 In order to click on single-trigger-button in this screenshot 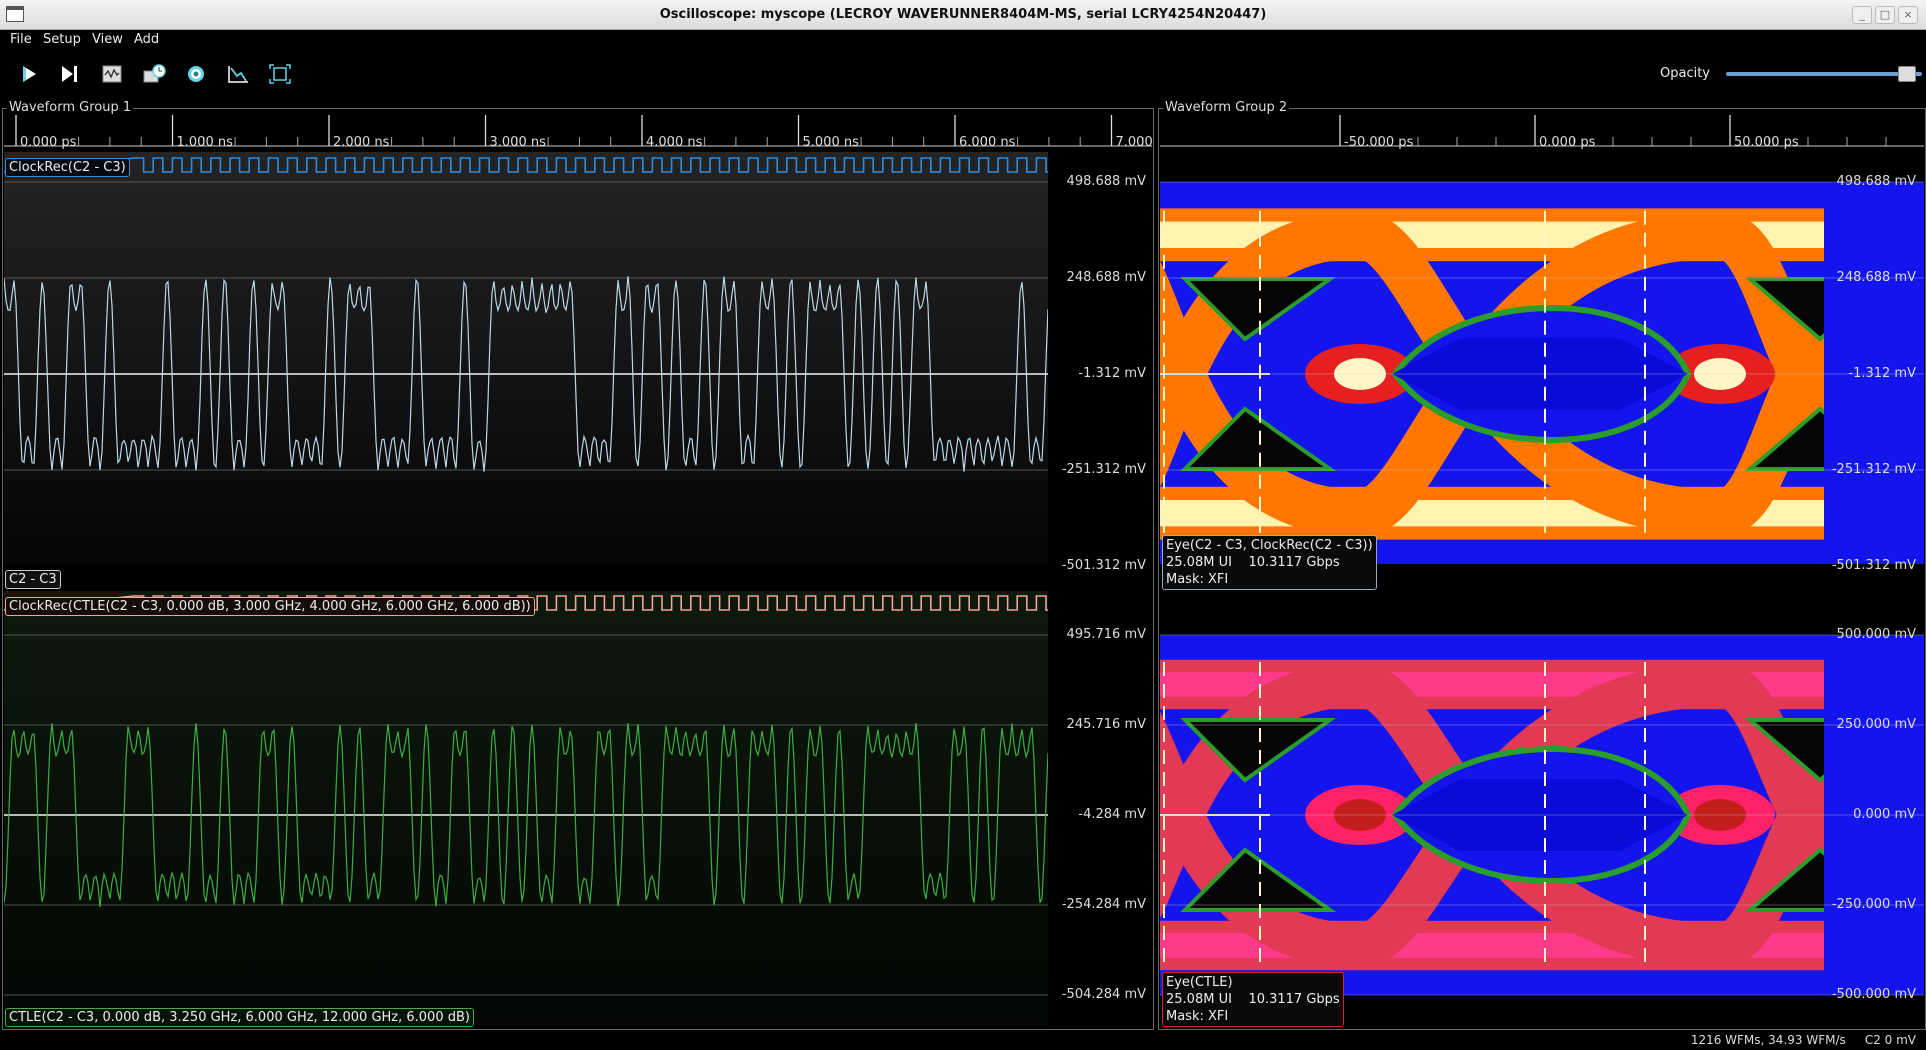, I will do `click(70, 74)`.